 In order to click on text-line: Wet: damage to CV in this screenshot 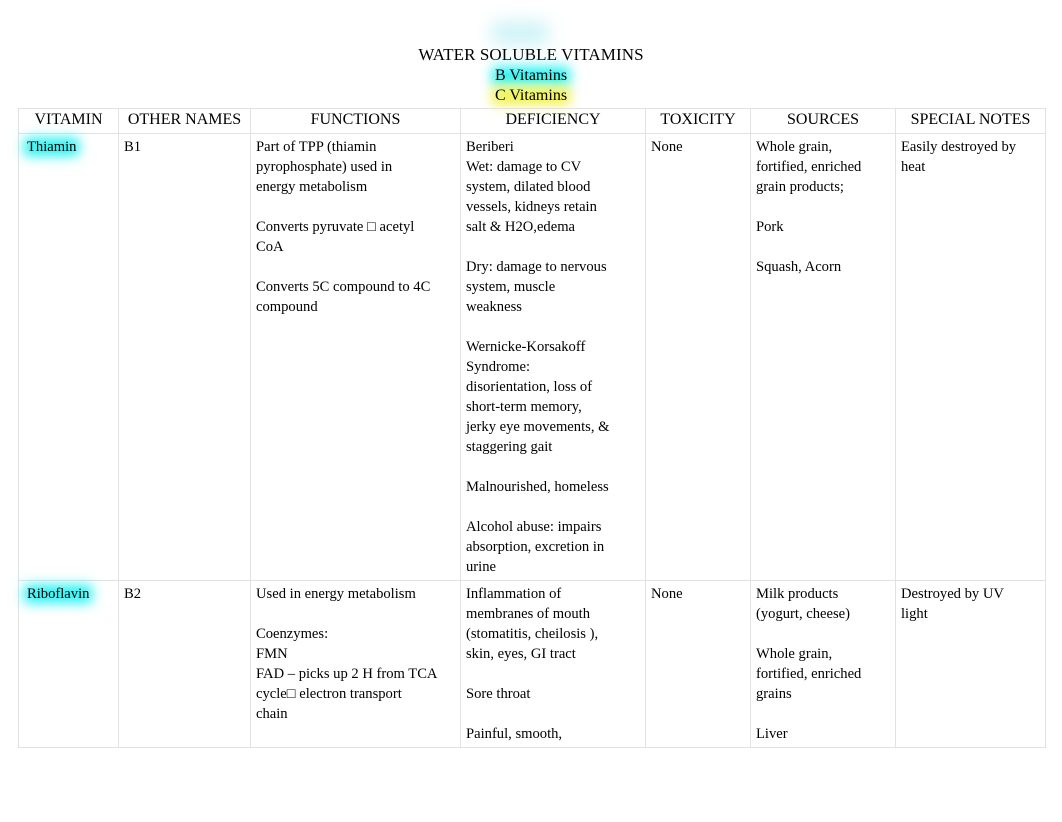, I will do `click(524, 167)`.